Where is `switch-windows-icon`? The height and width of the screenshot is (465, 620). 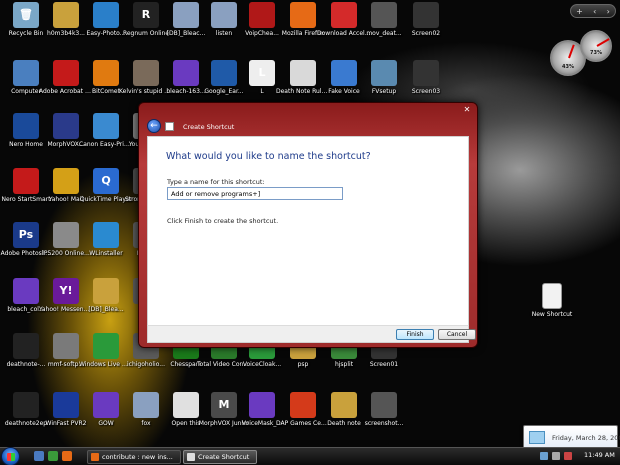 switch-windows-icon is located at coordinates (53, 456).